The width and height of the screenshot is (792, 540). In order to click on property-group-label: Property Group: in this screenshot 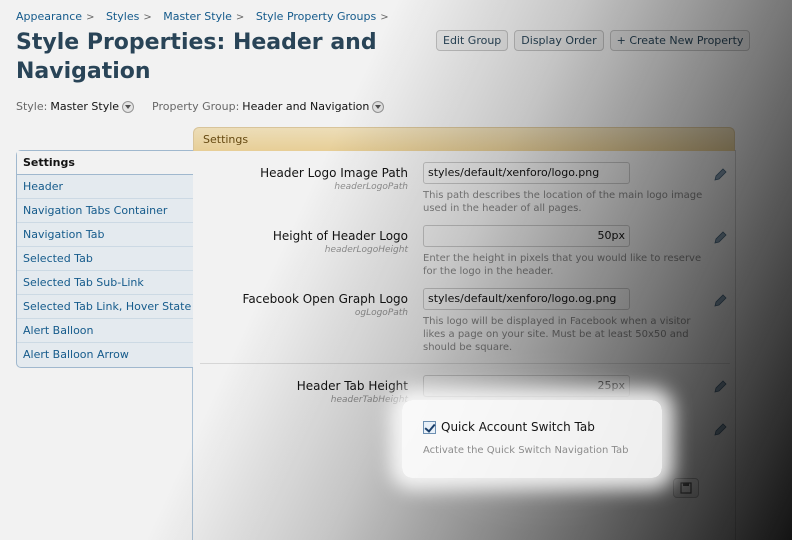, I will do `click(196, 106)`.